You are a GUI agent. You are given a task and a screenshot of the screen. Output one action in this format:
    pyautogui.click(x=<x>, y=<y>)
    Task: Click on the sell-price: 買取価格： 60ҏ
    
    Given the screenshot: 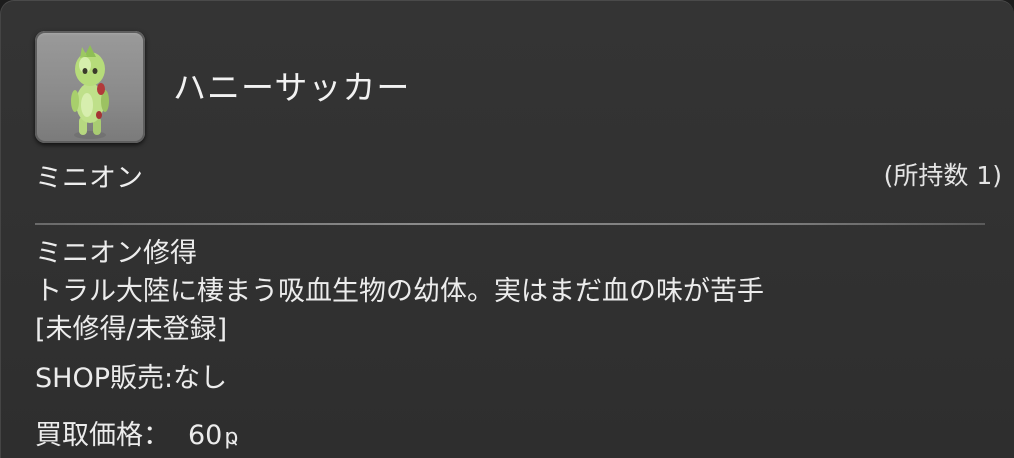 What is the action you would take?
    pyautogui.click(x=136, y=432)
    